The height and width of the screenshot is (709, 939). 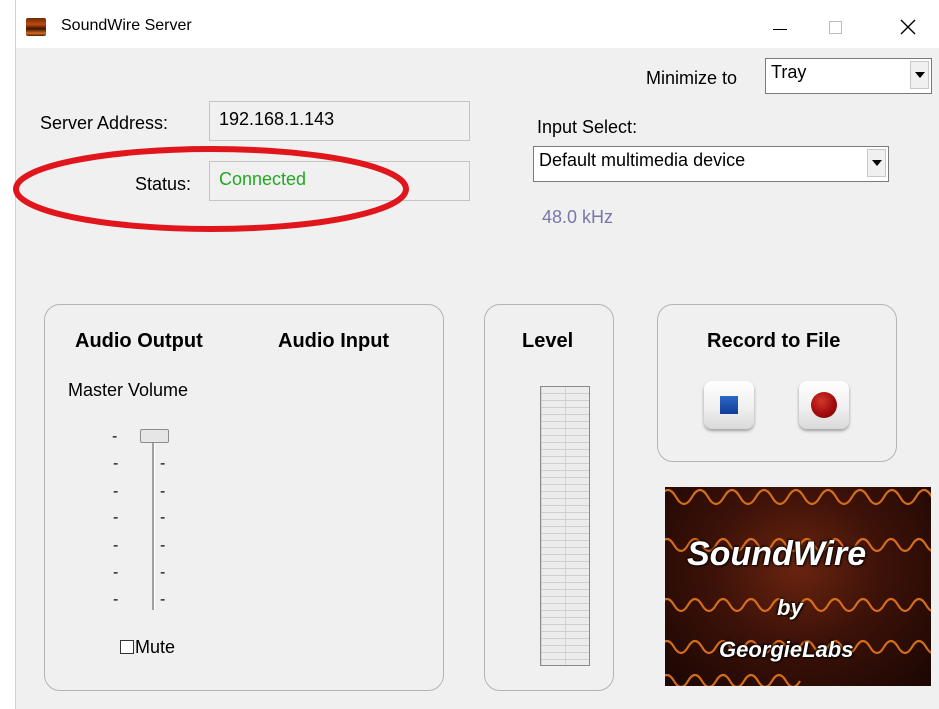 What do you see at coordinates (126, 25) in the screenshot?
I see `window-title: SoundWire Server` at bounding box center [126, 25].